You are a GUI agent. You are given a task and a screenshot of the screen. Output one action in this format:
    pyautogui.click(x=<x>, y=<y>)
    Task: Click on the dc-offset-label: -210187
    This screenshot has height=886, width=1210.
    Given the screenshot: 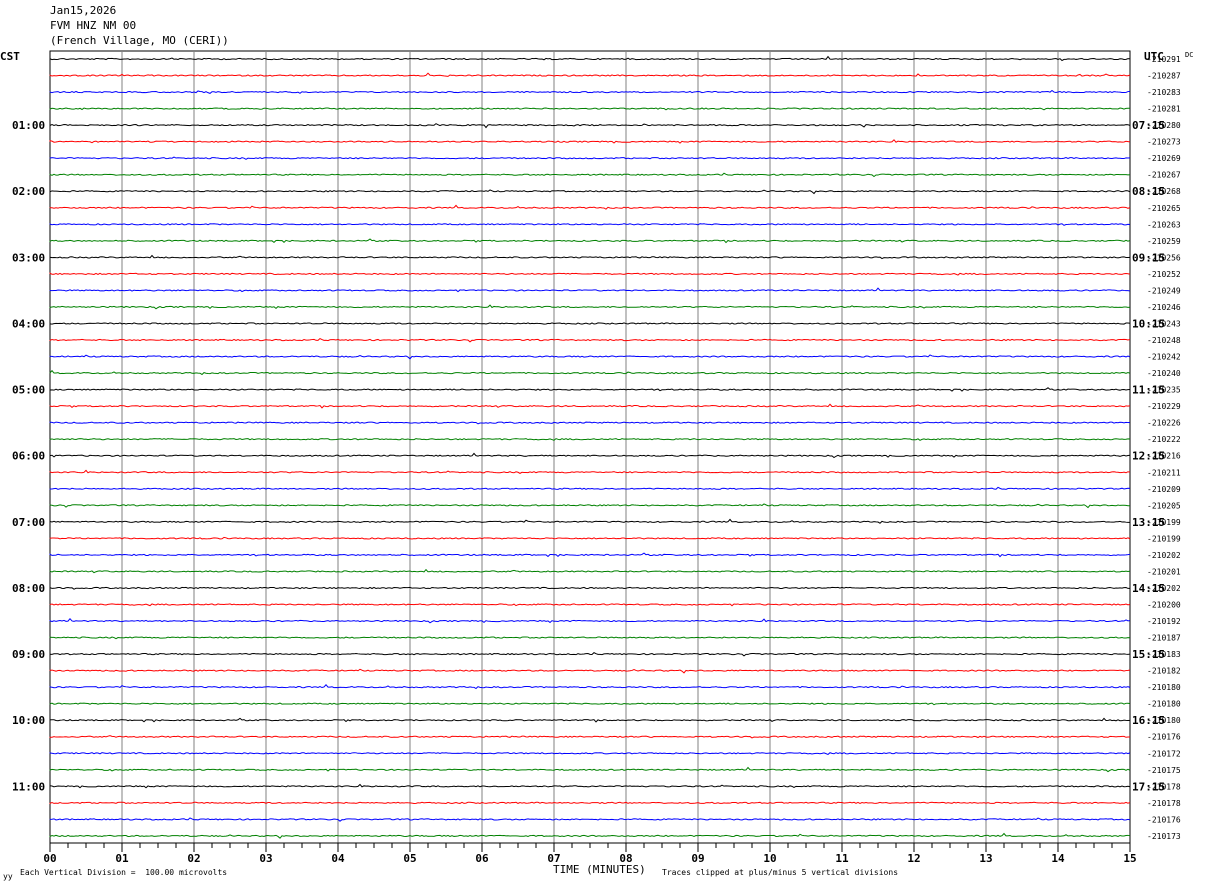 What is the action you would take?
    pyautogui.click(x=1164, y=638)
    